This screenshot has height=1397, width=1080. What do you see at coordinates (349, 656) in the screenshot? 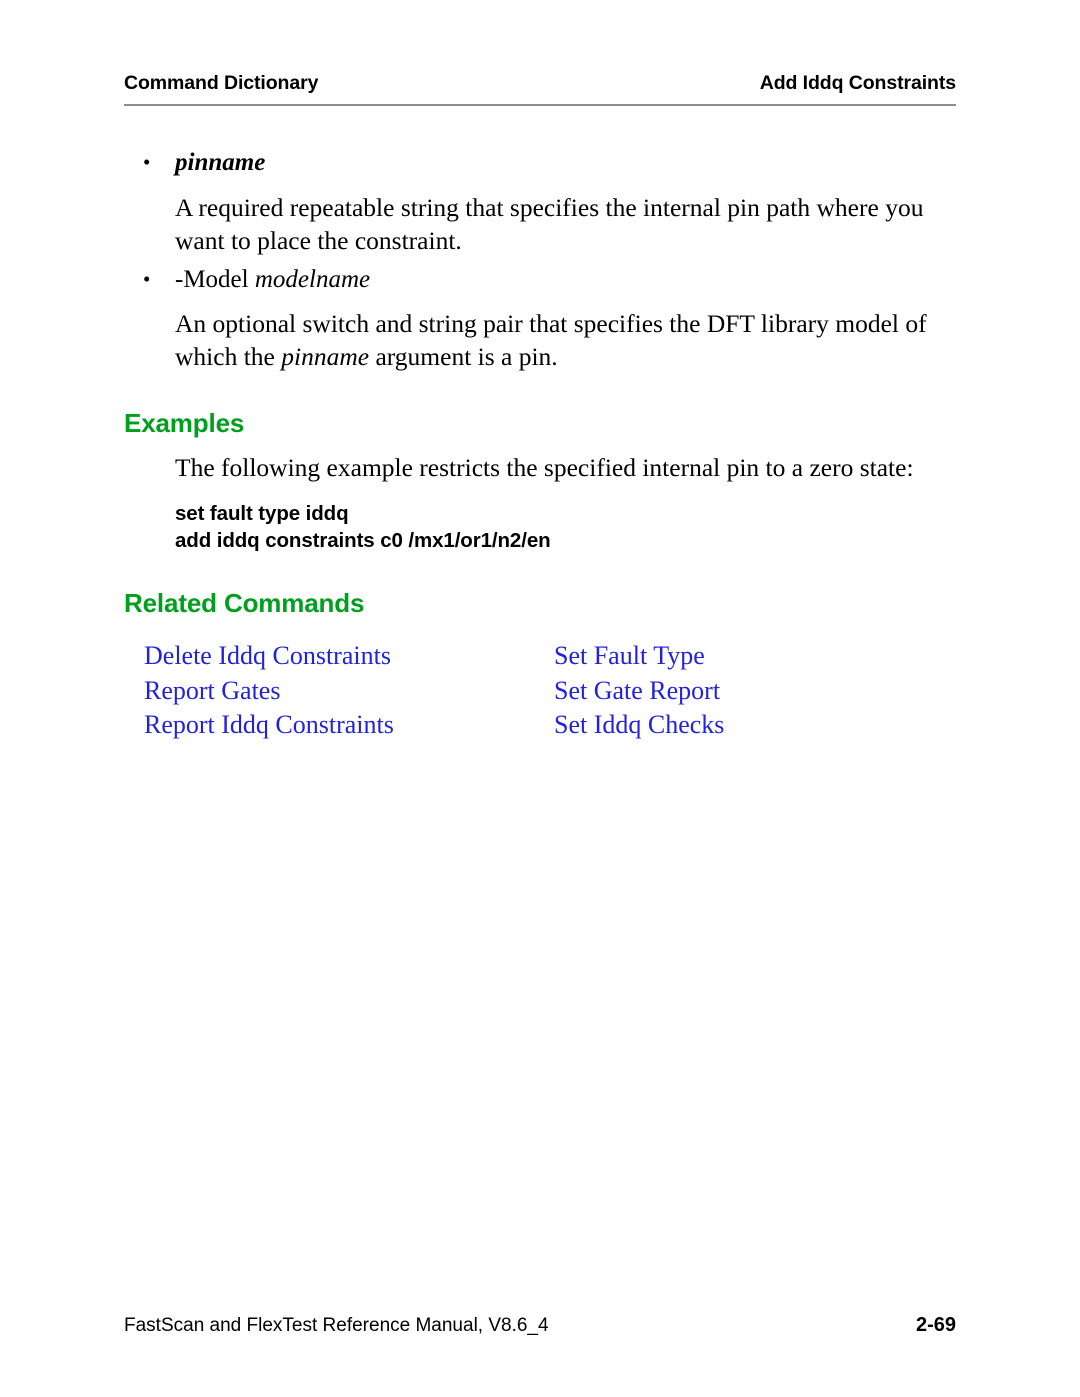
I see `related-command-link-delete-iddq-constraints: Delete Iddq Constraints` at bounding box center [349, 656].